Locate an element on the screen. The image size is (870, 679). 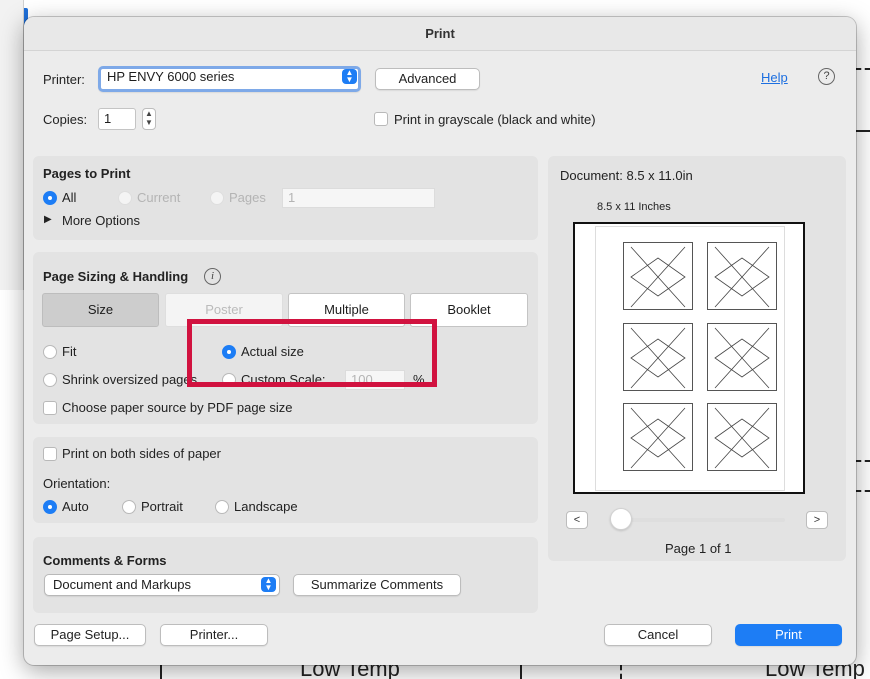
radio-orientation-auto is located at coordinates (50, 507).